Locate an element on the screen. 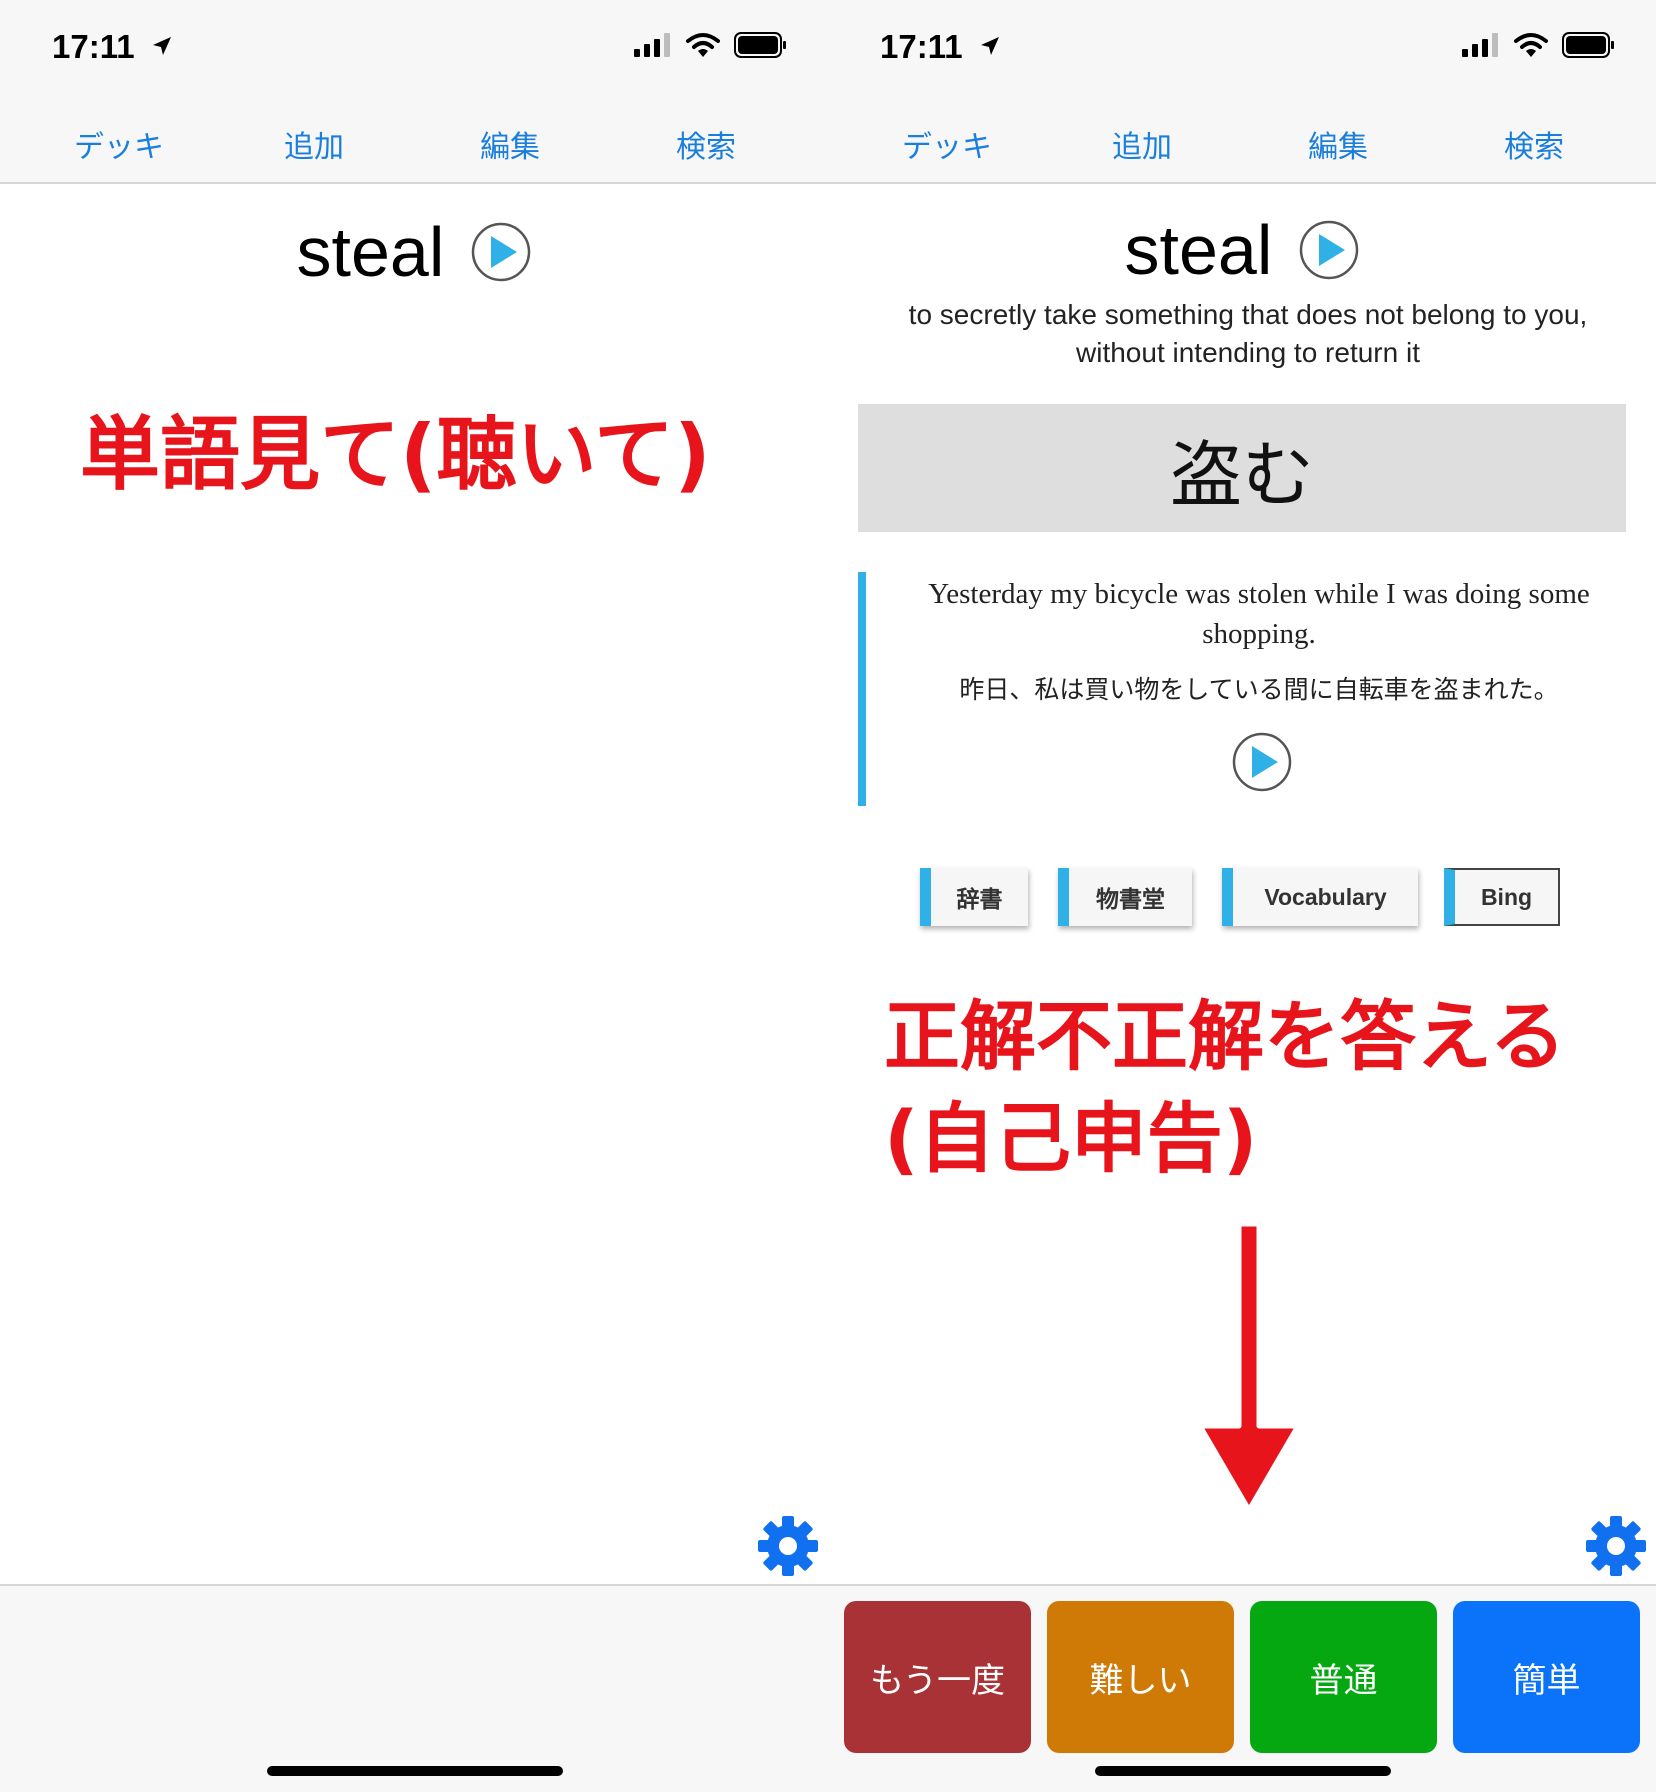  bottom-bar: もう一度 難しい 普通 簡単 is located at coordinates (1242, 1688).